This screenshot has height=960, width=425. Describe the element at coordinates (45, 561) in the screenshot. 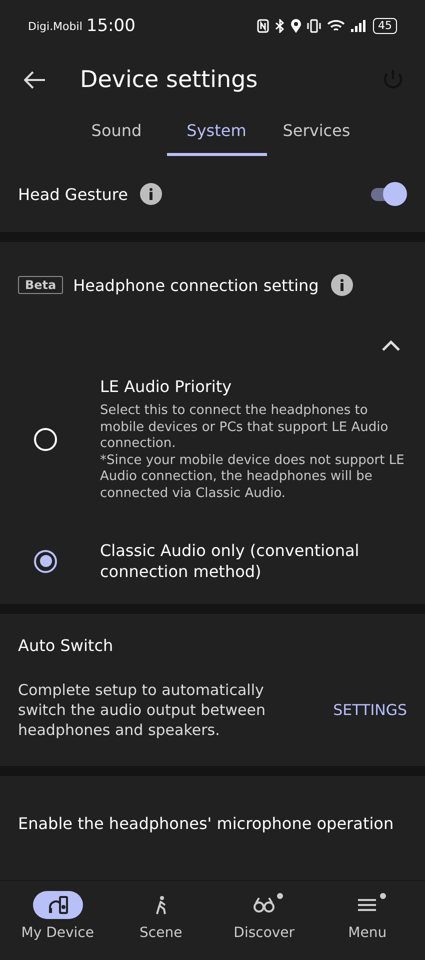

I see `radio-button` at that location.